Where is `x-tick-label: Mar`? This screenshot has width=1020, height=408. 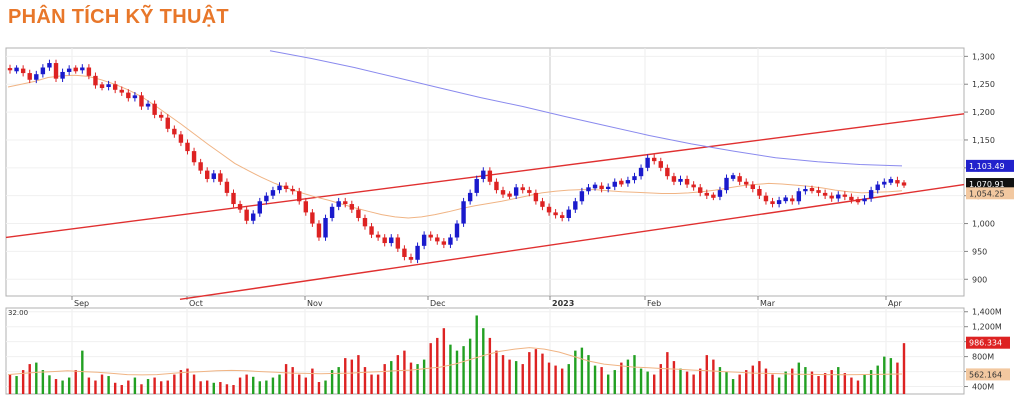
x-tick-label: Mar is located at coordinates (768, 303).